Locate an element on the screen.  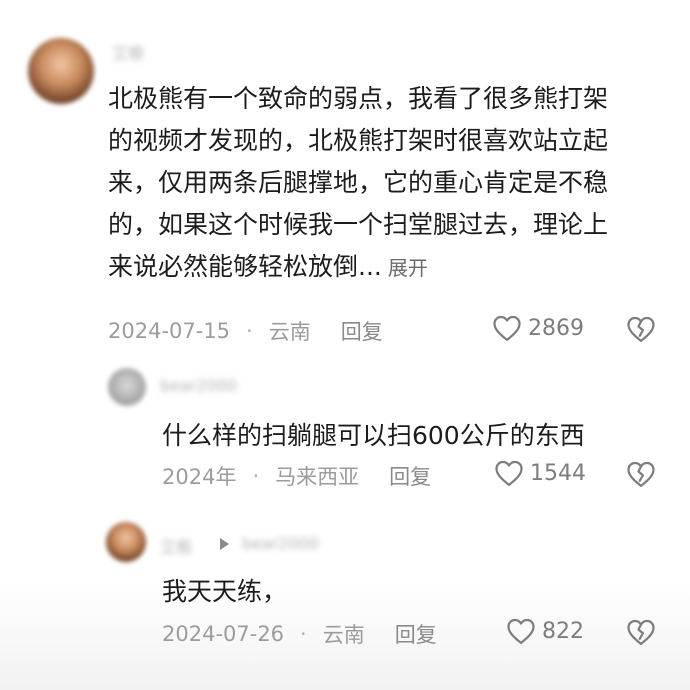
reply-meta: 2024年 · 马来西亚 回复 is located at coordinates (296, 476).